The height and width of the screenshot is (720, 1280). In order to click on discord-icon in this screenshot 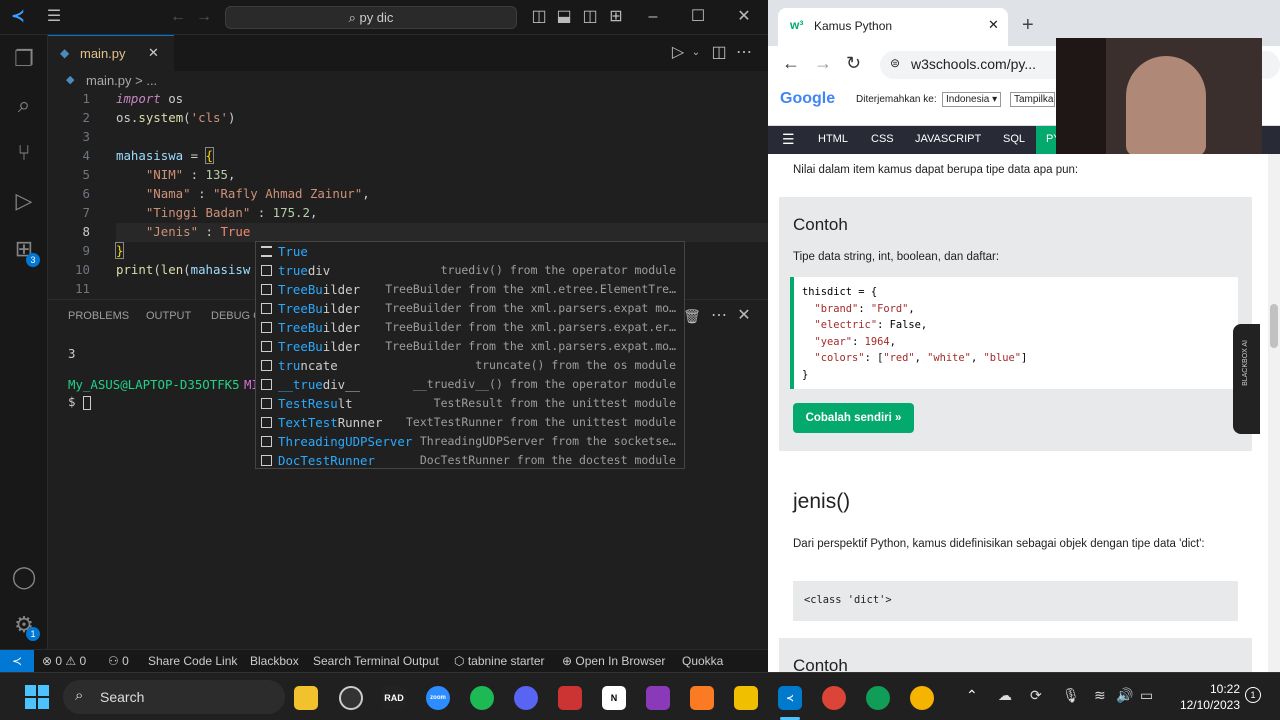, I will do `click(526, 698)`.